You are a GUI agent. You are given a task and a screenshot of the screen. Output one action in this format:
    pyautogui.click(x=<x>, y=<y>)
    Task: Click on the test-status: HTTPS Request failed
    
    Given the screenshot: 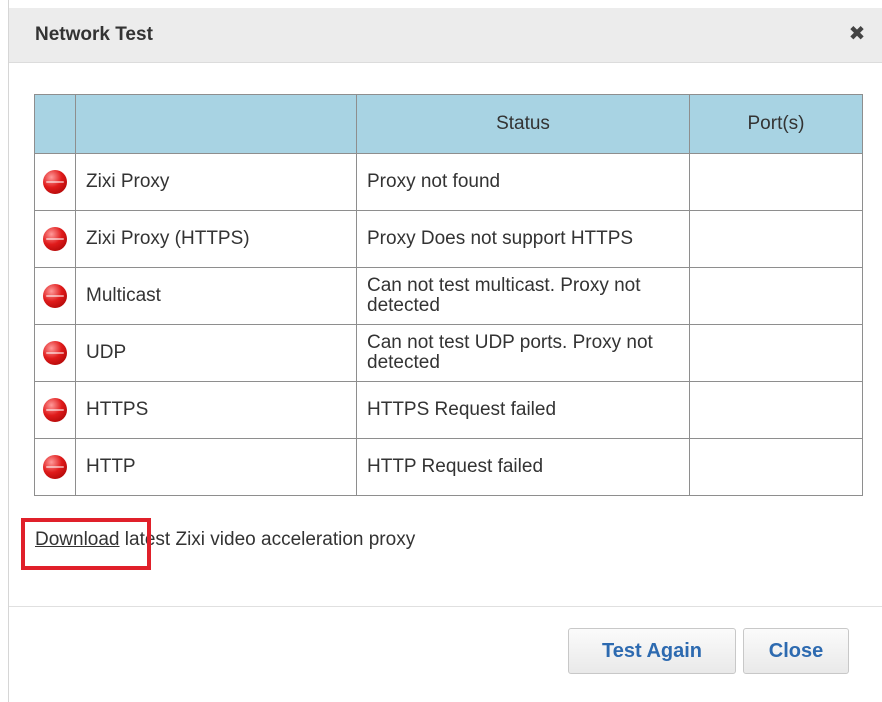 What is the action you would take?
    pyautogui.click(x=523, y=410)
    